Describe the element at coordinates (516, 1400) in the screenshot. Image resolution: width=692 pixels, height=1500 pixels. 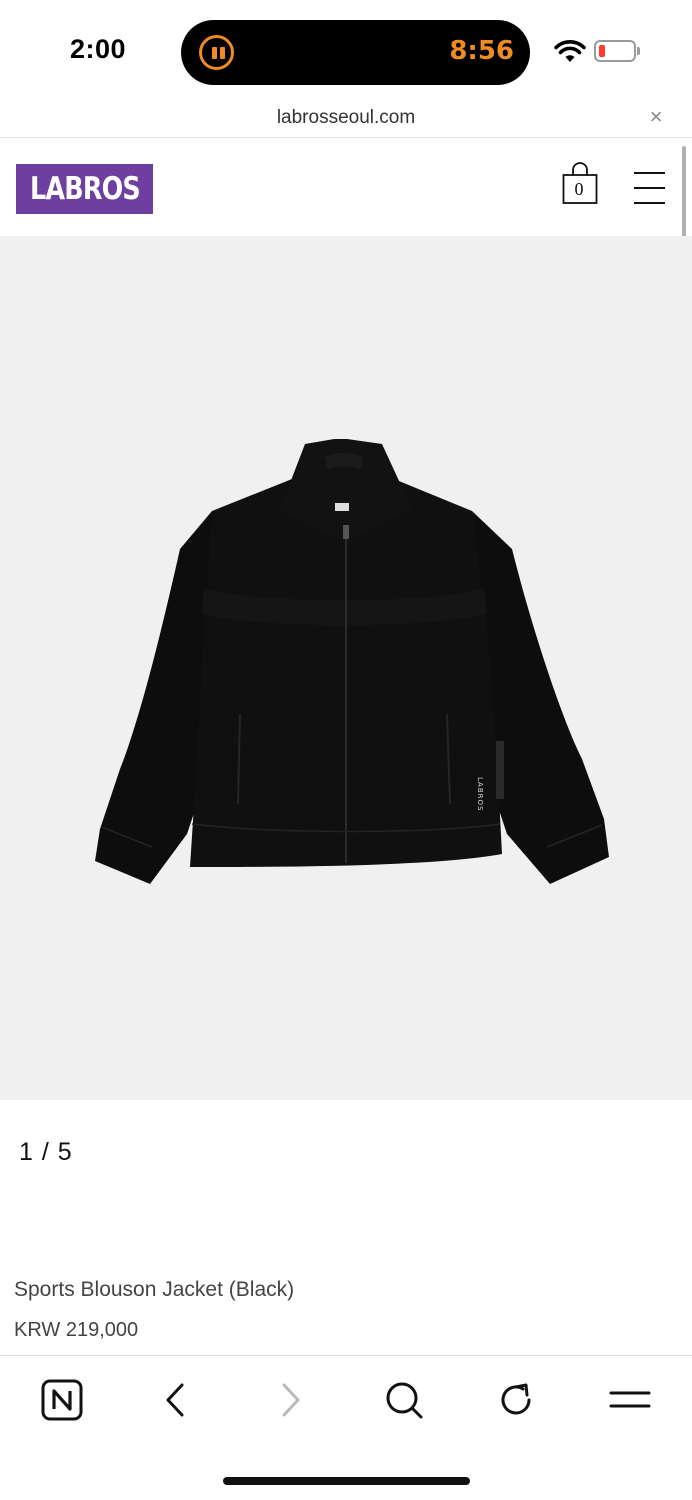
I see `reload-icon` at that location.